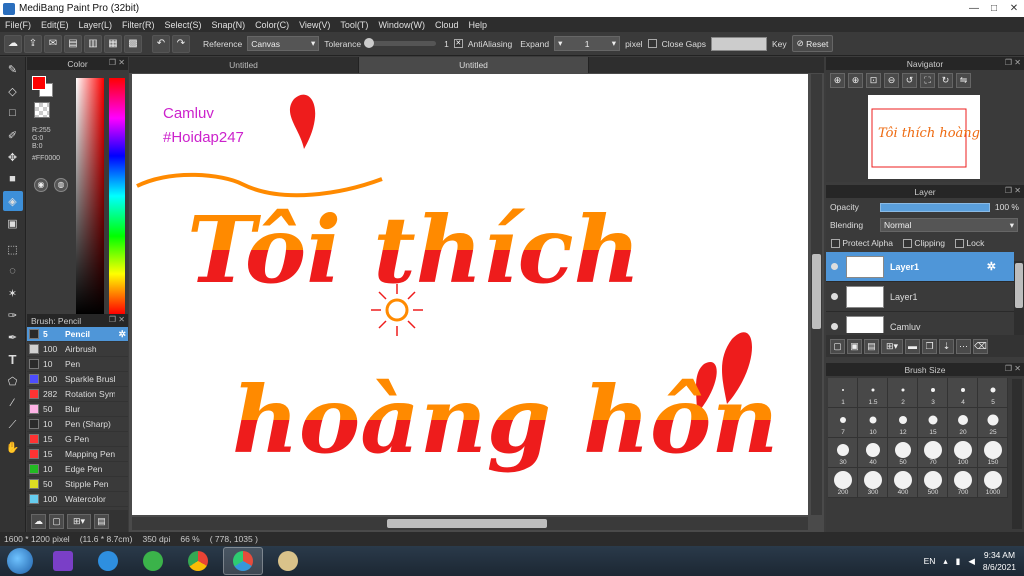 The image size is (1024, 576). What do you see at coordinates (946, 346) in the screenshot?
I see `merge-layer-icon: ⇣` at bounding box center [946, 346].